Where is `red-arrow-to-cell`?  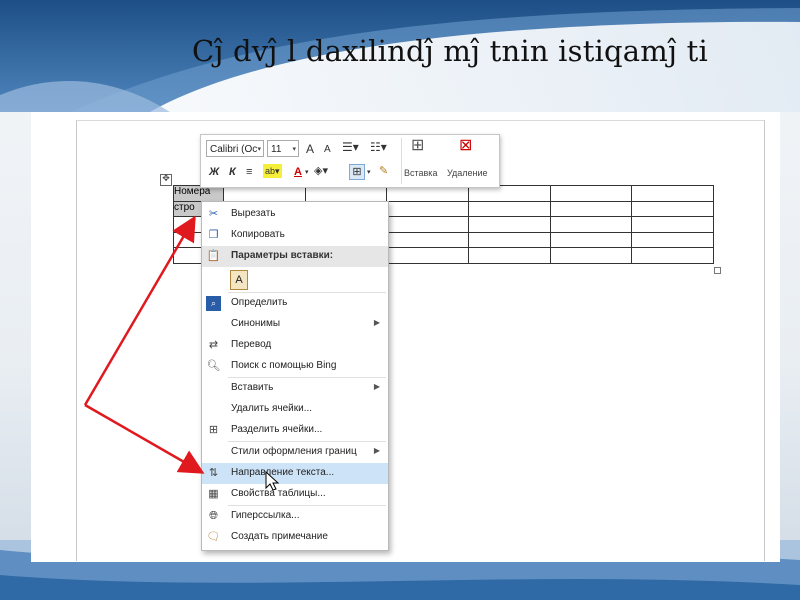
red-arrow-to-cell is located at coordinates (139, 310).